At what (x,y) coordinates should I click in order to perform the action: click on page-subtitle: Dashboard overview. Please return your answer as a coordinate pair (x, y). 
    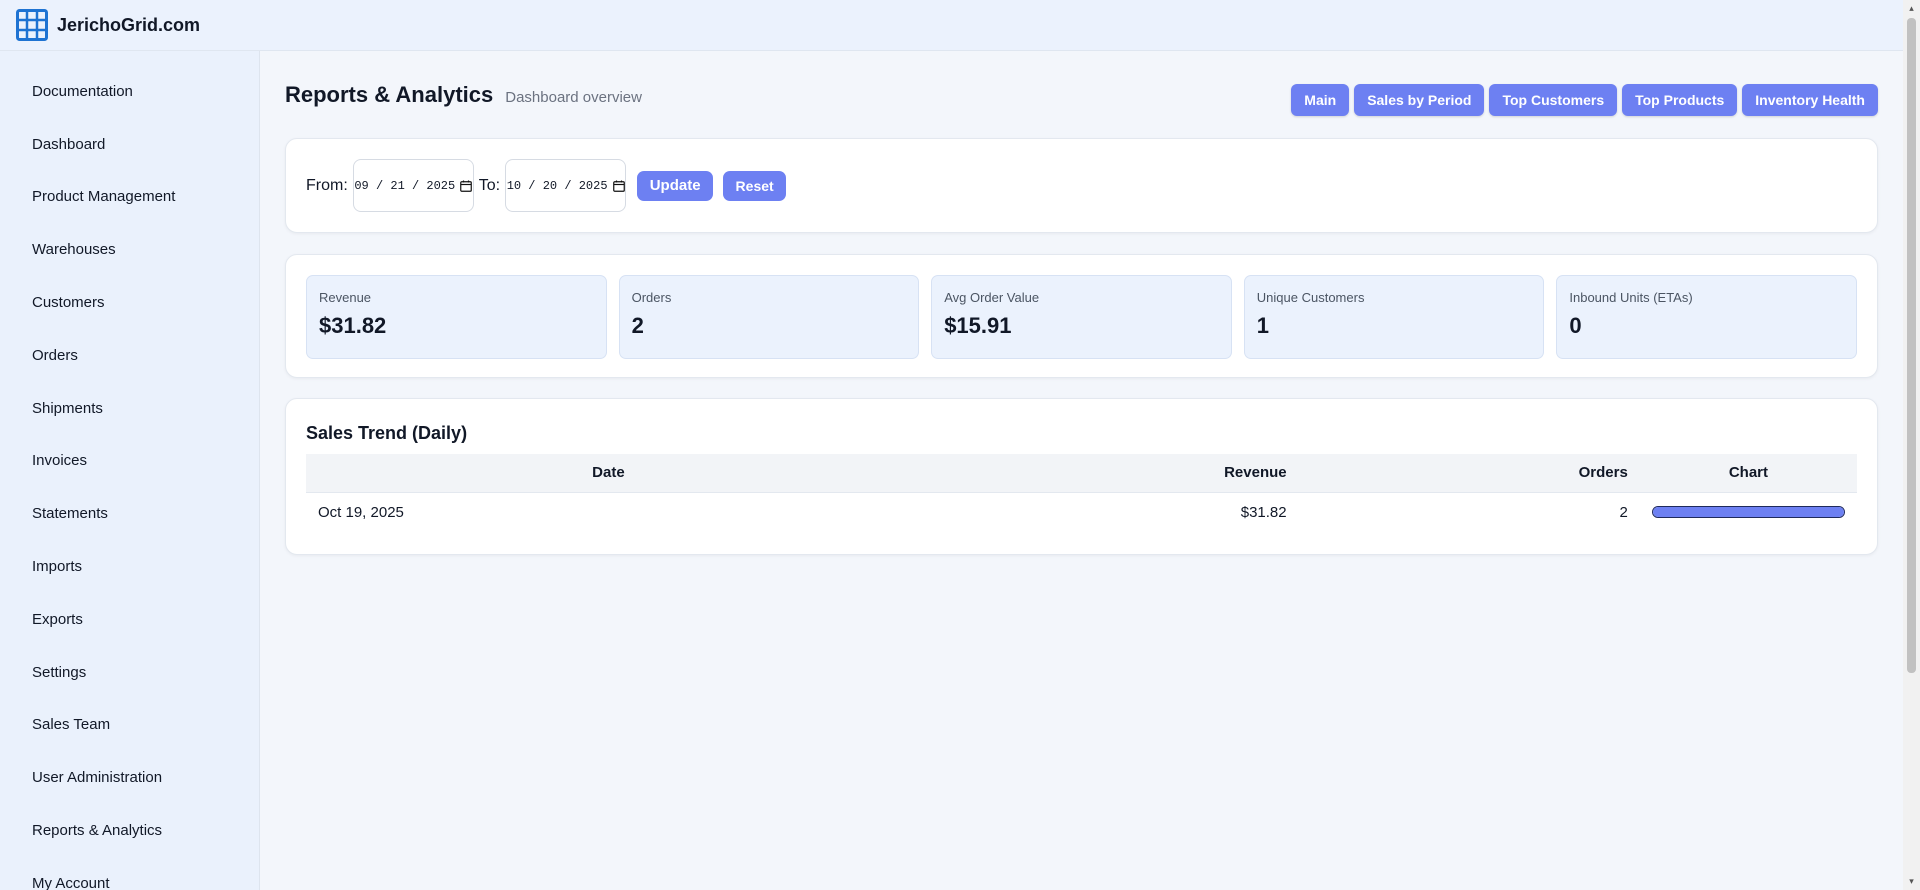
    Looking at the image, I should click on (573, 97).